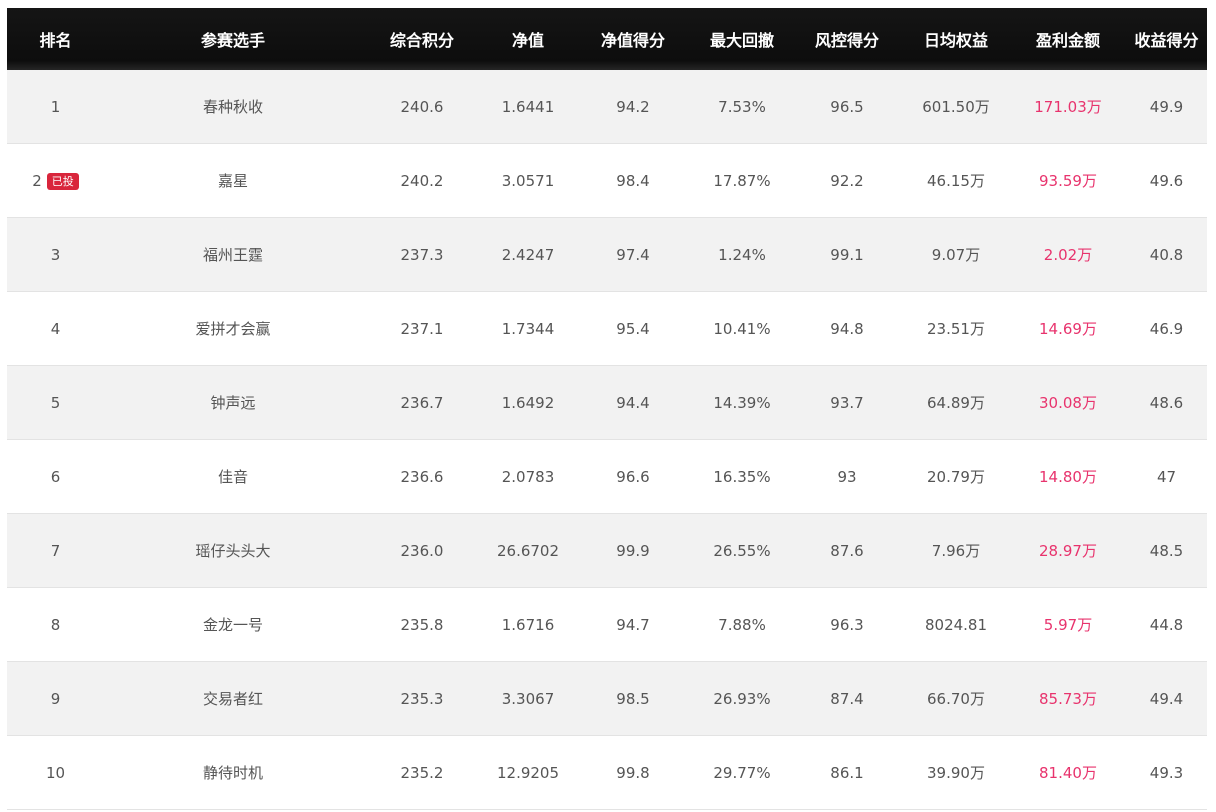  Describe the element at coordinates (1068, 181) in the screenshot. I see `profit-cell-text: 93.59万` at that location.